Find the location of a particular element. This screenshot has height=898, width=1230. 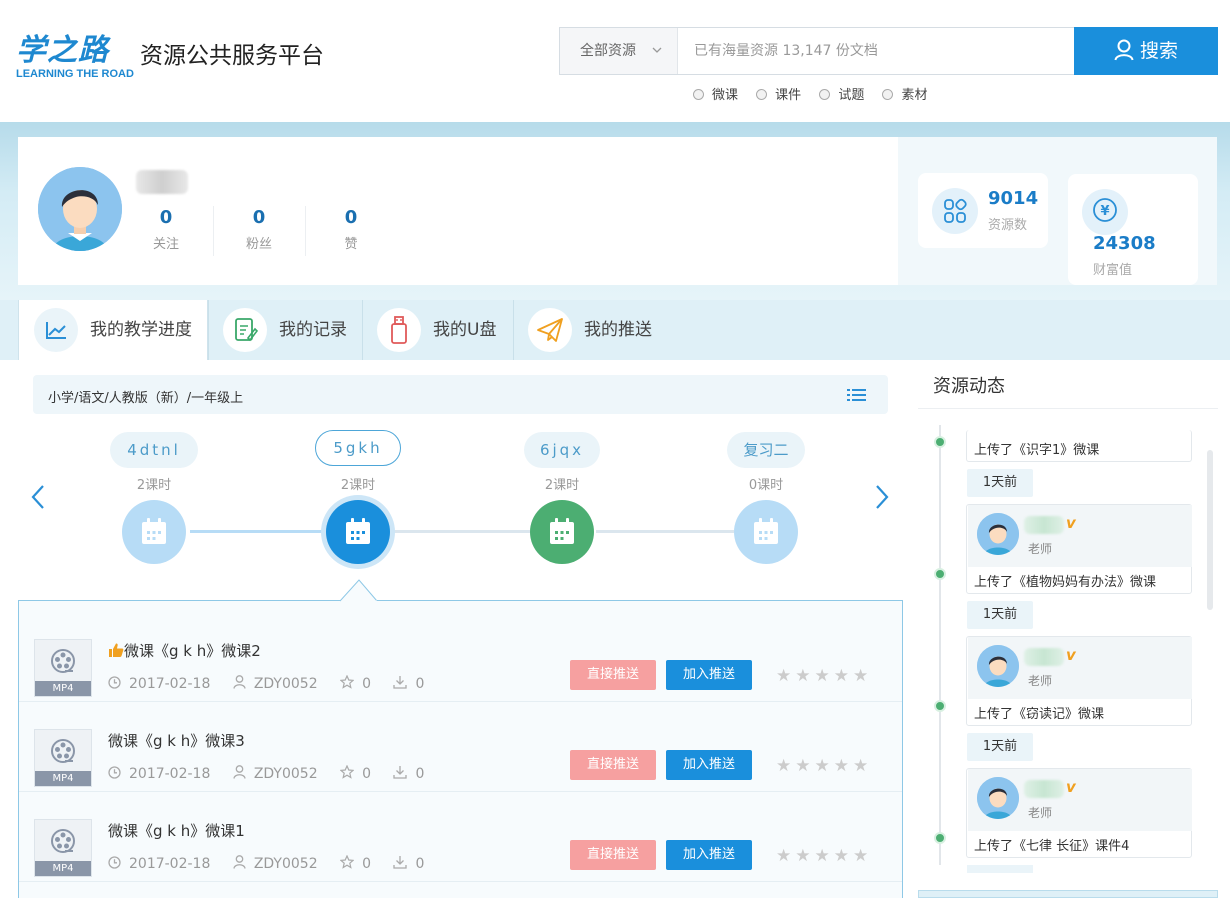

resource-author: ZDY0052 is located at coordinates (285, 684).